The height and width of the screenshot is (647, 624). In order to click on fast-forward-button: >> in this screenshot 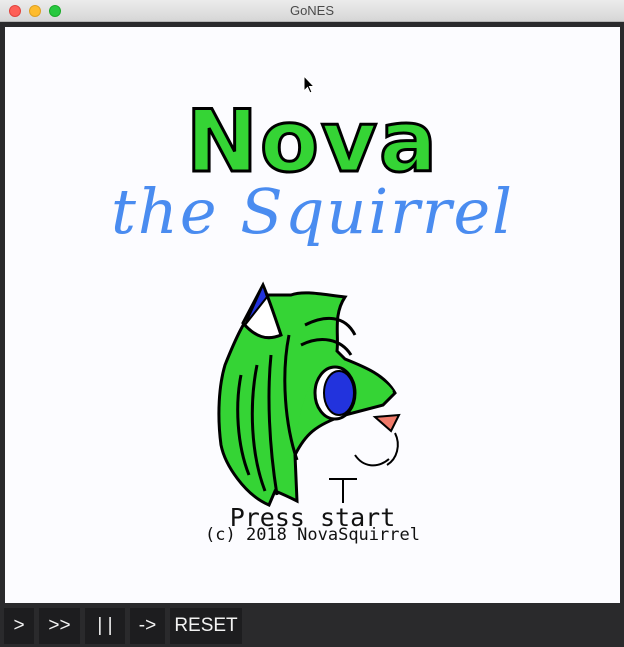, I will do `click(59, 626)`.